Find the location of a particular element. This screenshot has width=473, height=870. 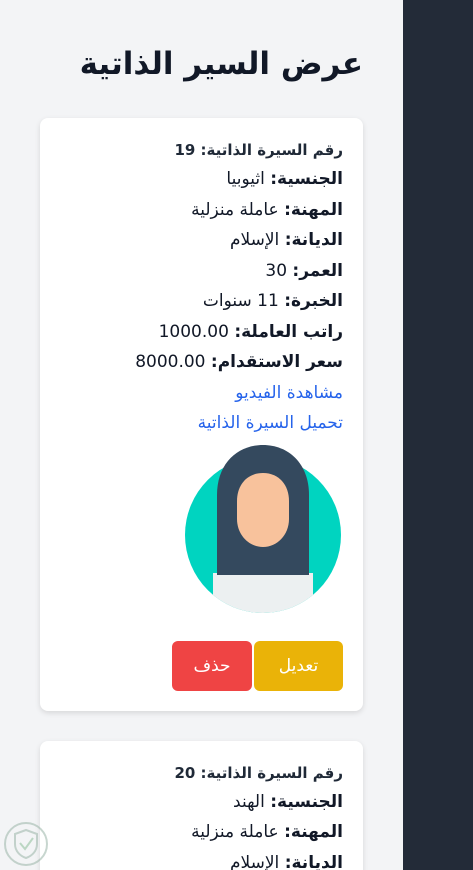

page-title: عرض السير الذاتية is located at coordinates (221, 64).